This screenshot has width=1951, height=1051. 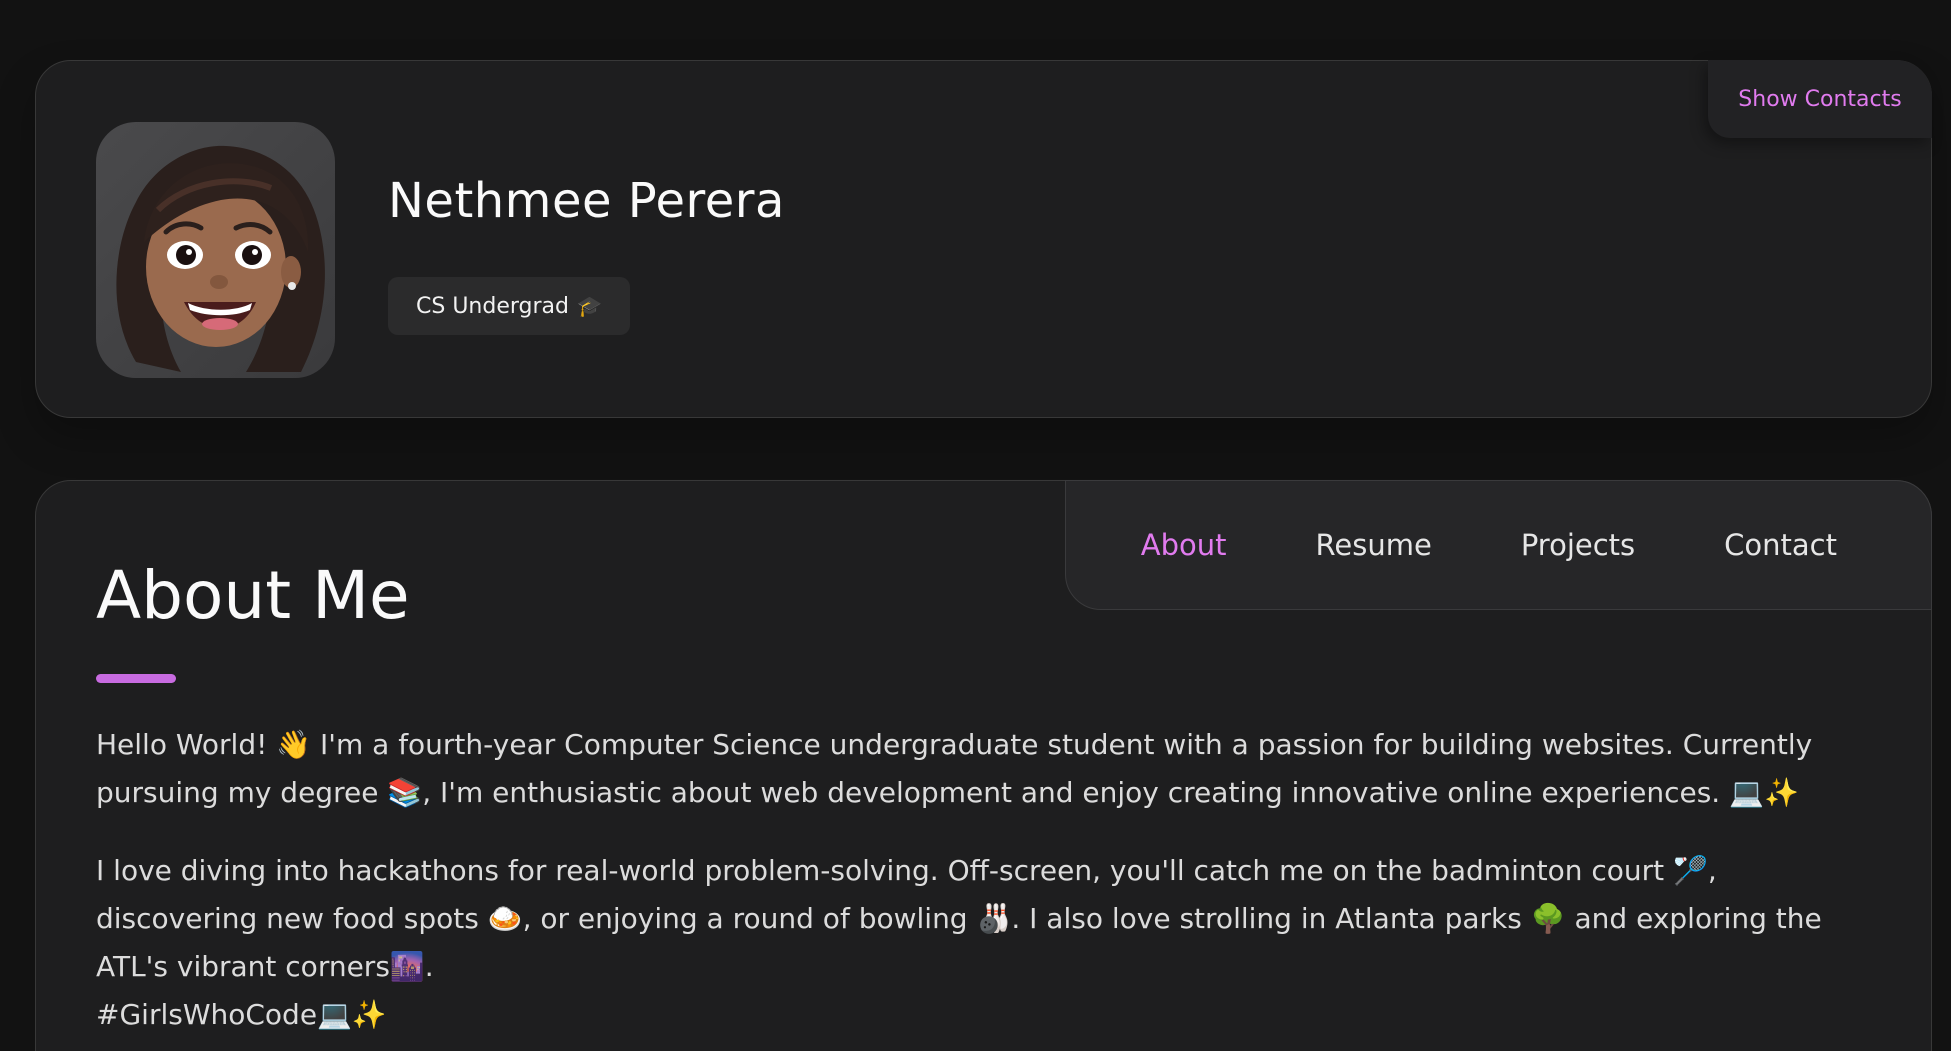 What do you see at coordinates (241, 1014) in the screenshot?
I see `hashtag: #GirlsWhoCode💻✨` at bounding box center [241, 1014].